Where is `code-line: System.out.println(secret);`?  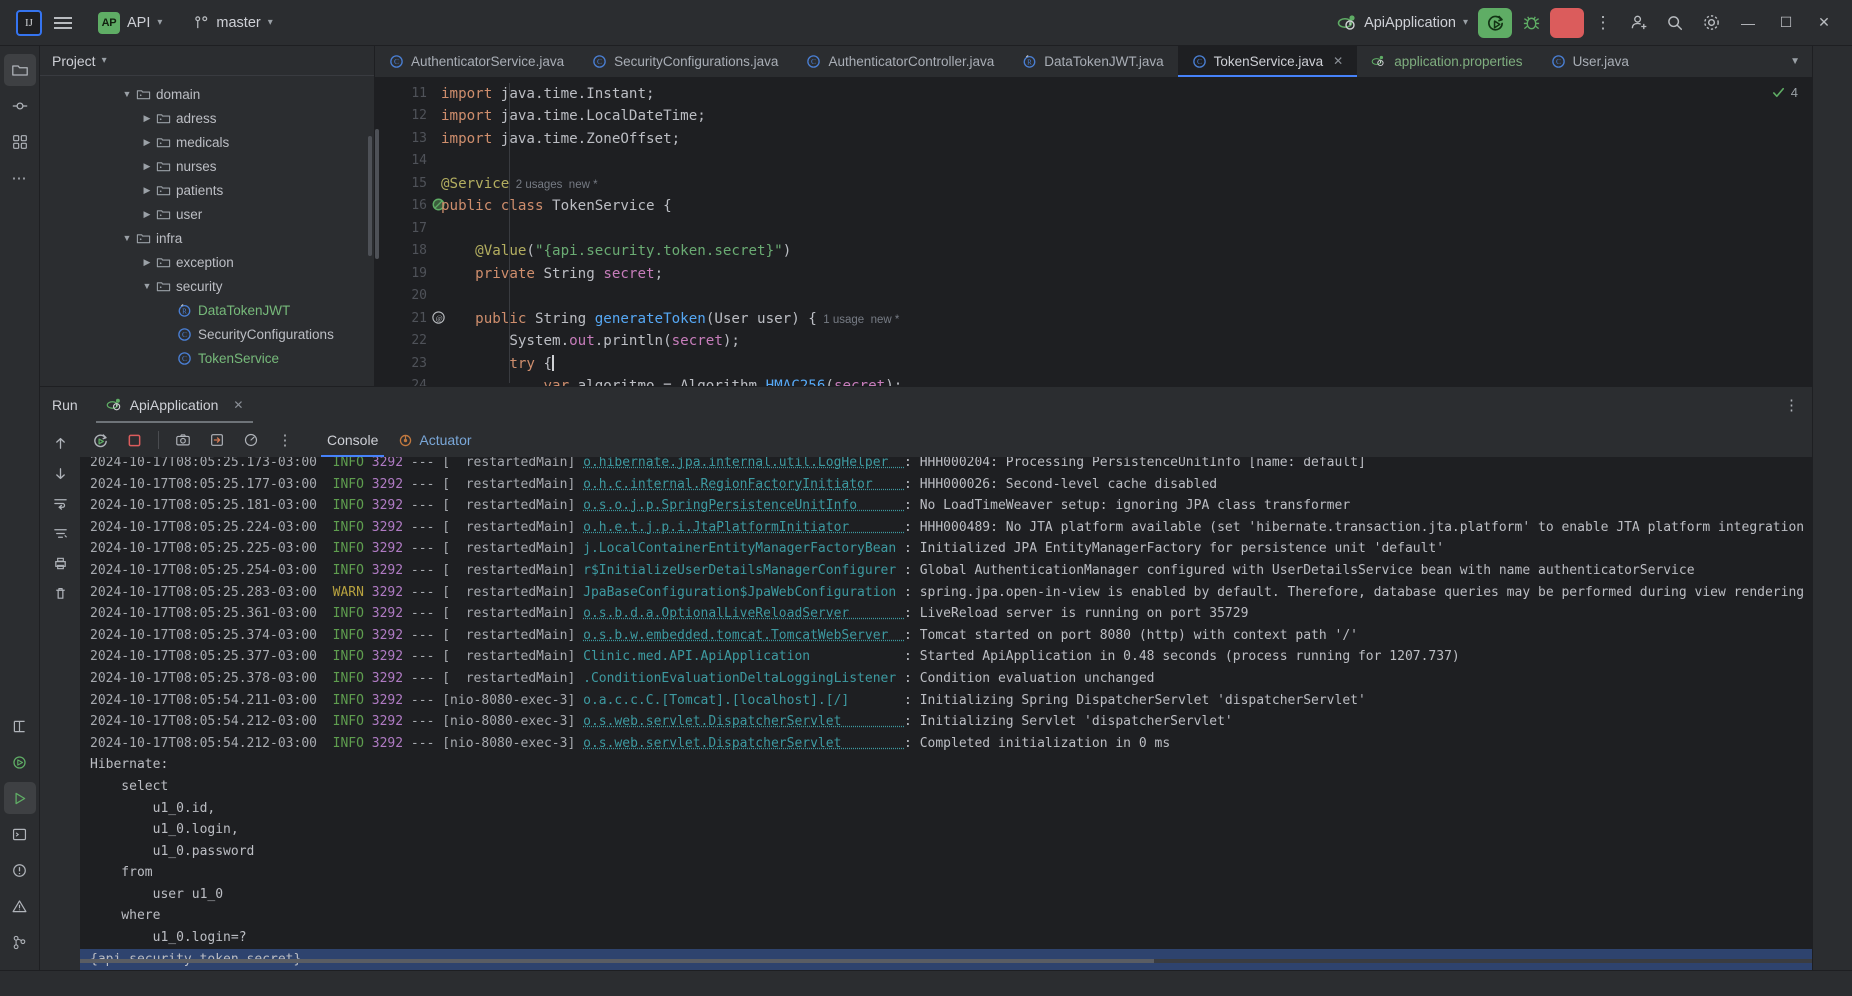 code-line: System.out.println(secret); is located at coordinates (1122, 341).